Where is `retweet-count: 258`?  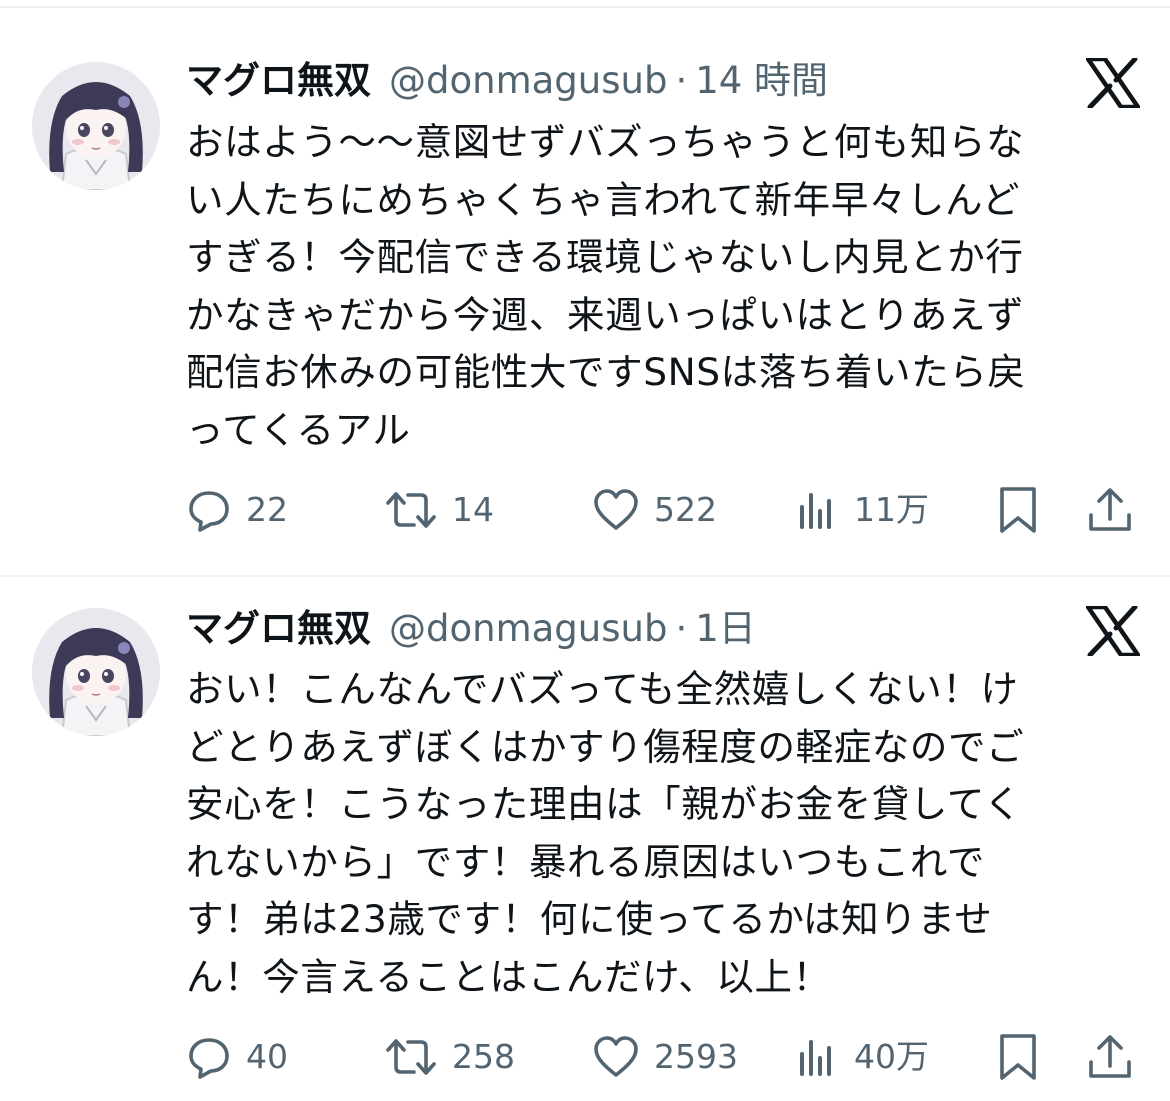
retweet-count: 258 is located at coordinates (483, 1056).